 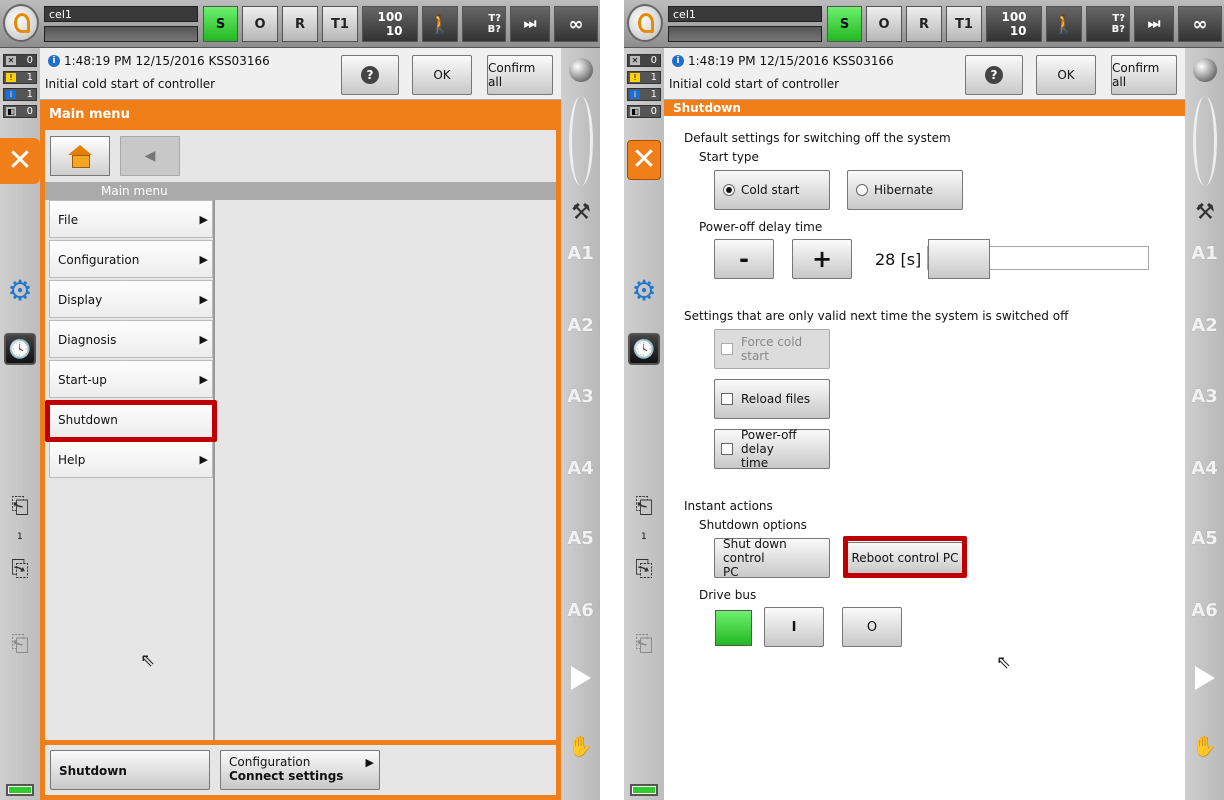 What do you see at coordinates (131, 259) in the screenshot?
I see `menu-item-configuration: Configuration ▶` at bounding box center [131, 259].